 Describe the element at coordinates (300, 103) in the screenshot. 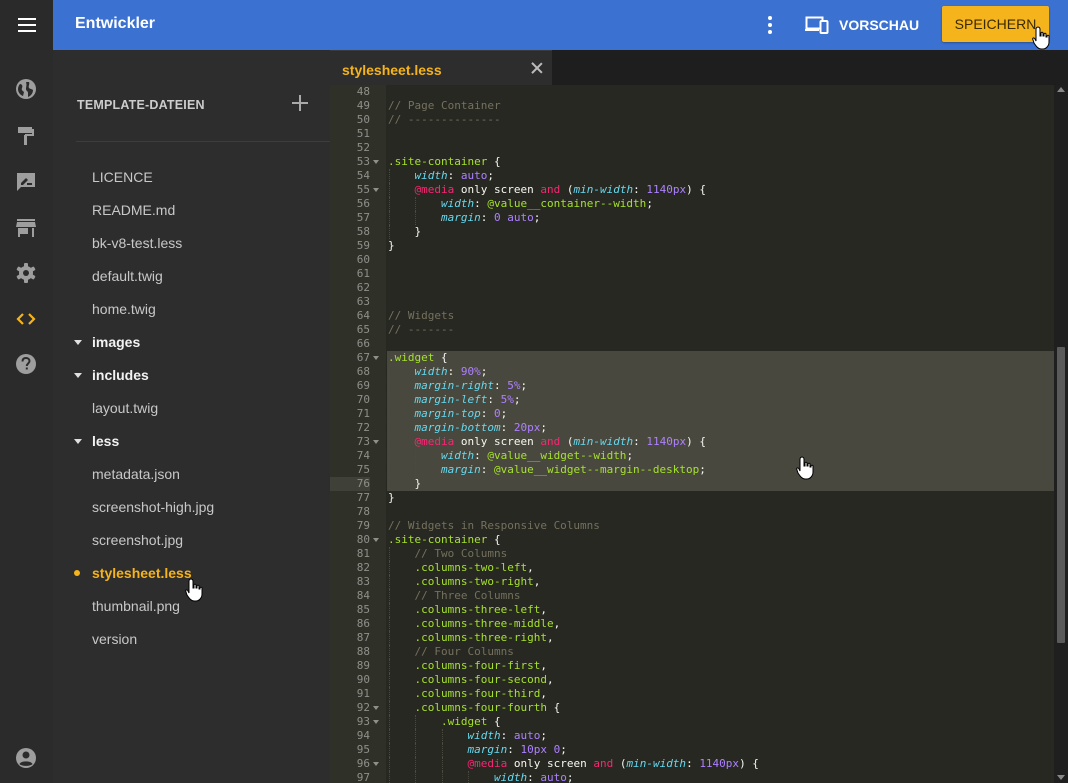

I see `add-file-button` at that location.